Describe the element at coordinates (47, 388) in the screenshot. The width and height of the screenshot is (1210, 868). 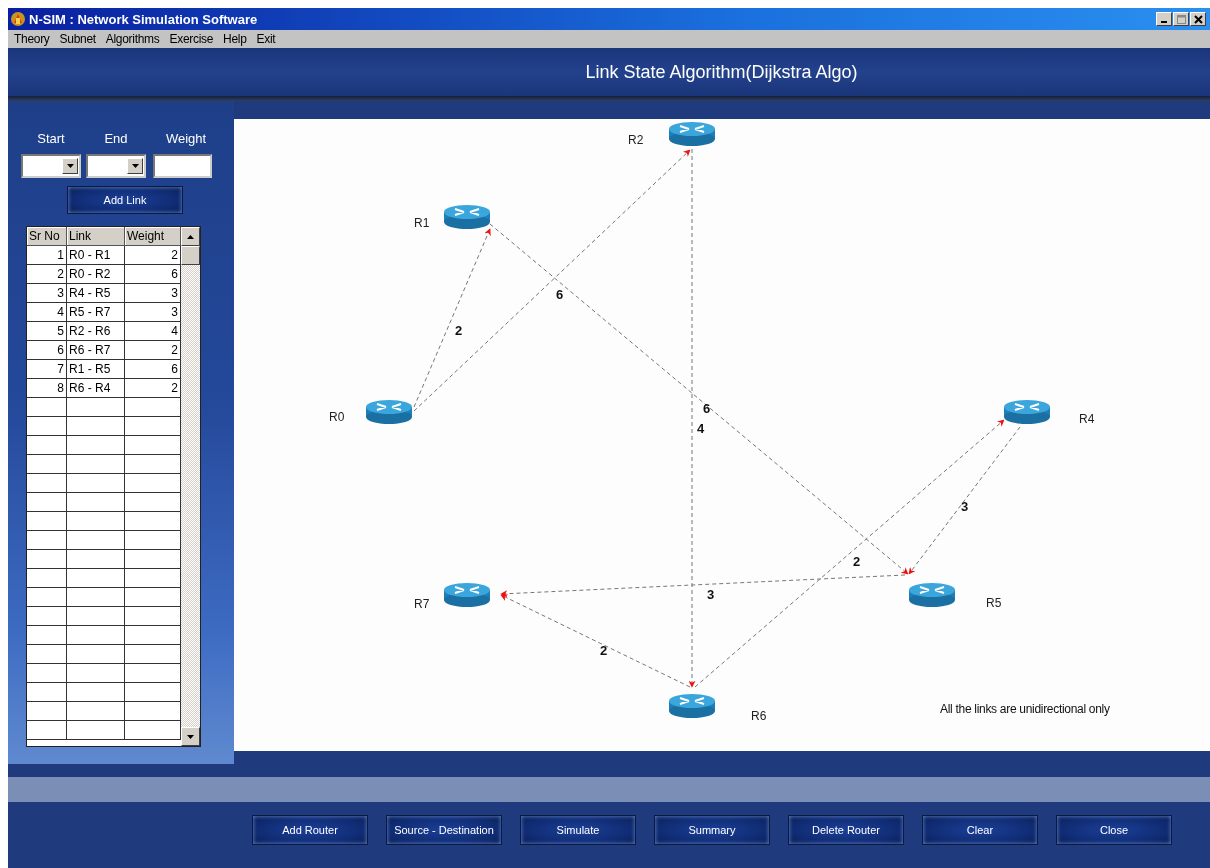
I see `table-cell: 8` at that location.